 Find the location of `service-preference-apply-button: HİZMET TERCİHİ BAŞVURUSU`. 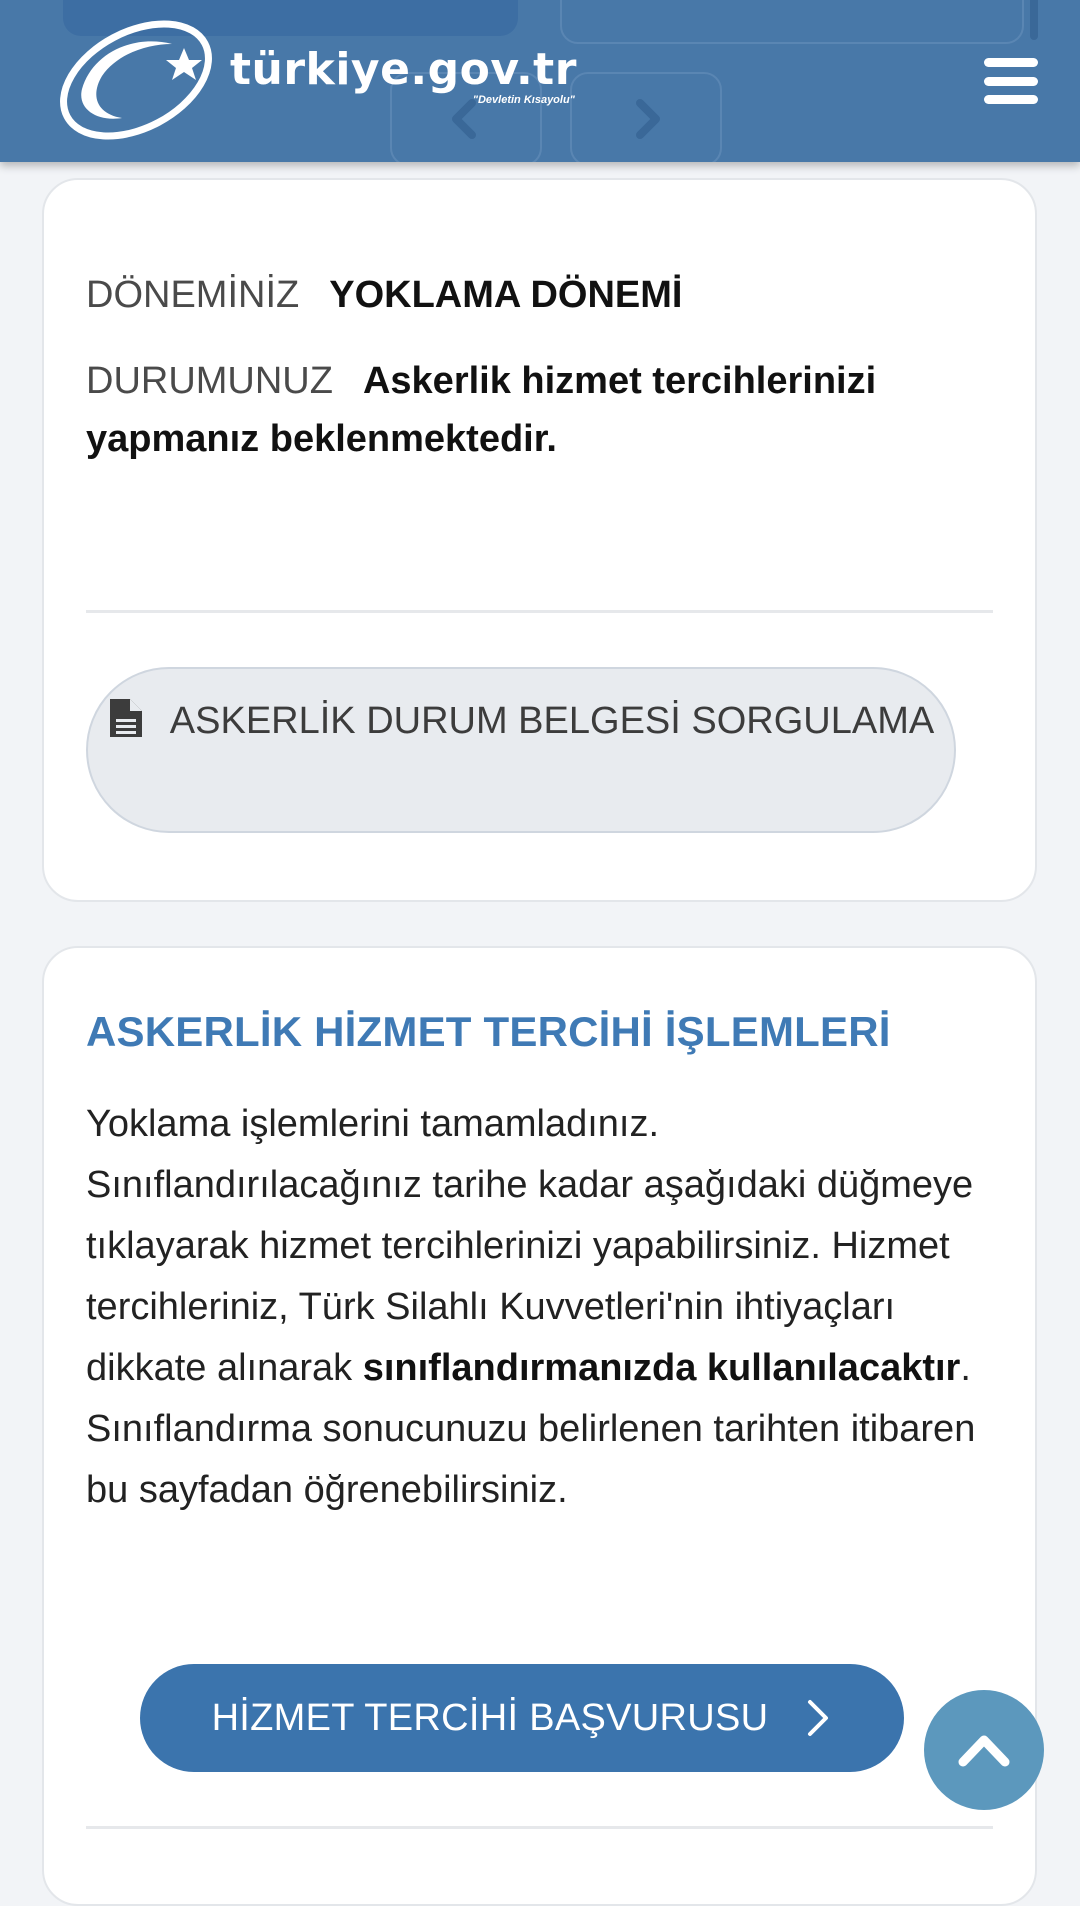

service-preference-apply-button: HİZMET TERCİHİ BAŞVURUSU is located at coordinates (522, 1718).